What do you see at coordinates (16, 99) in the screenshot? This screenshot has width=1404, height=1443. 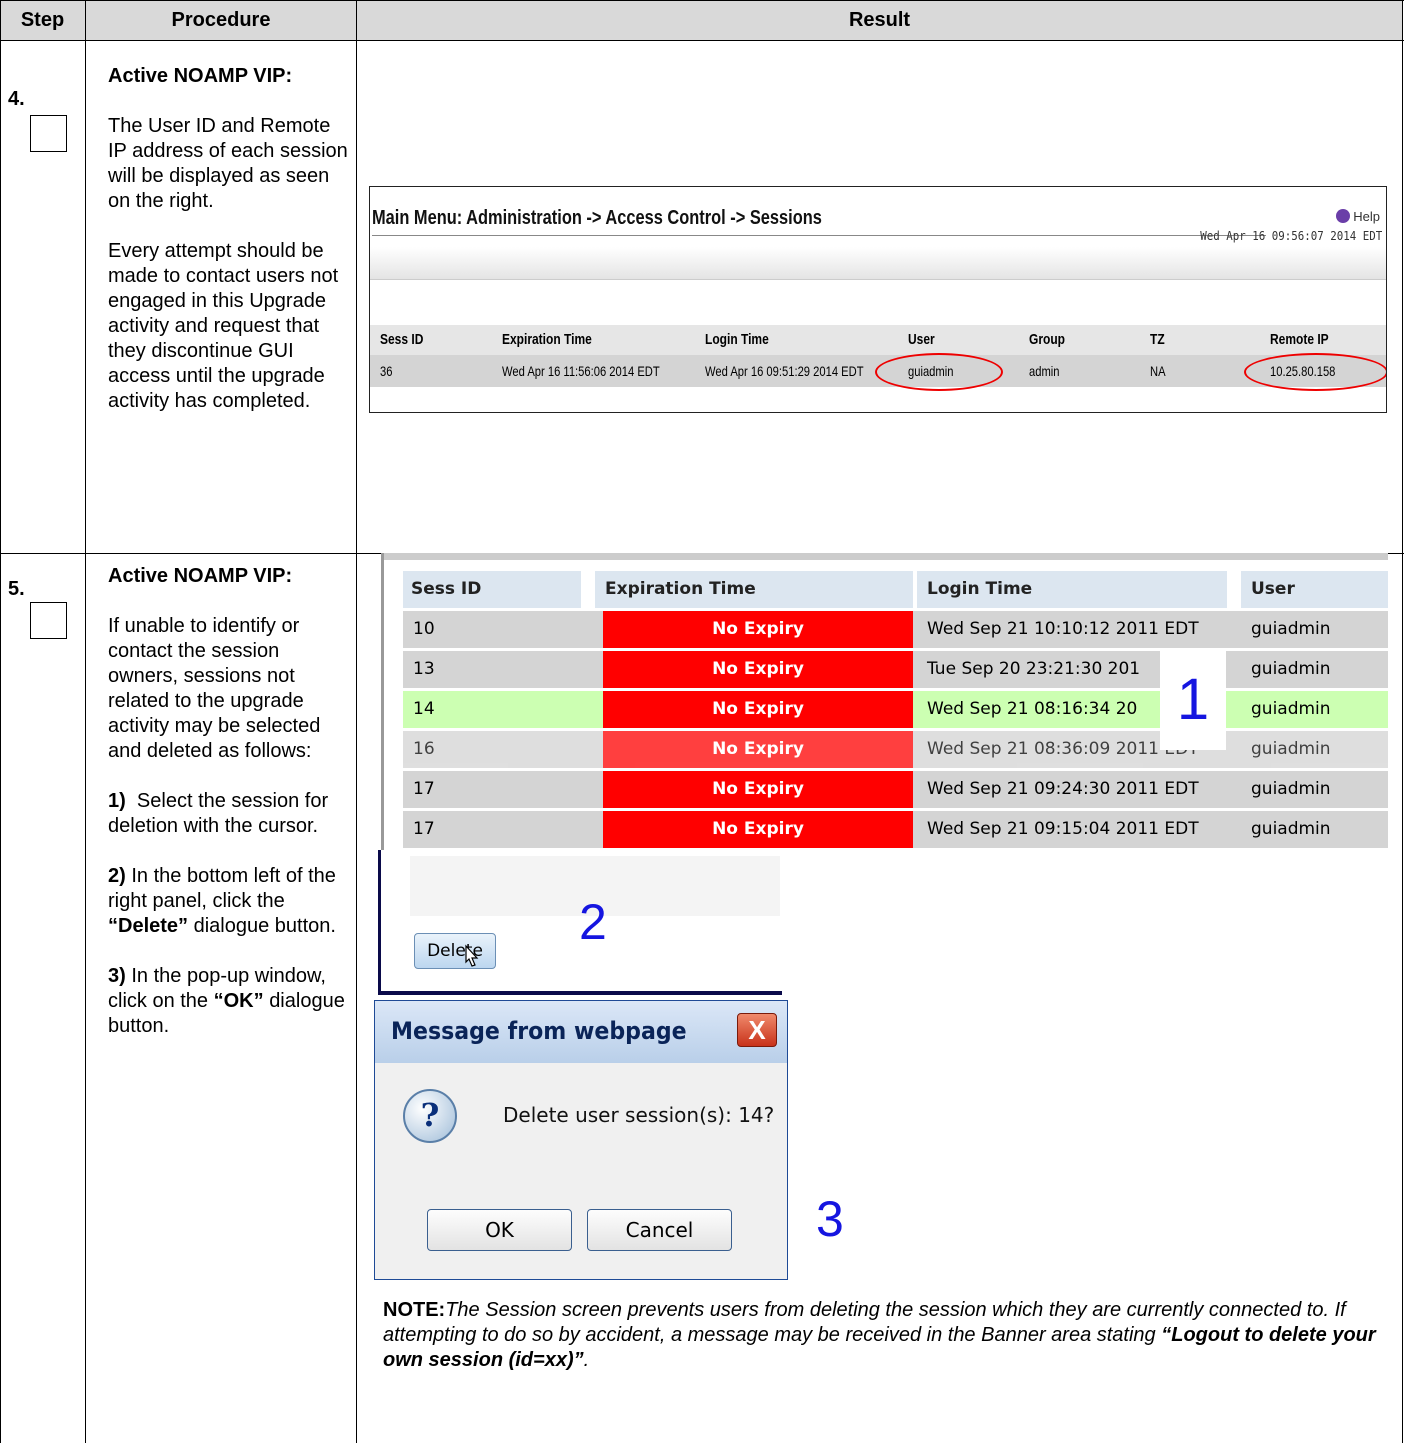 I see `step-4-number: 4.` at bounding box center [16, 99].